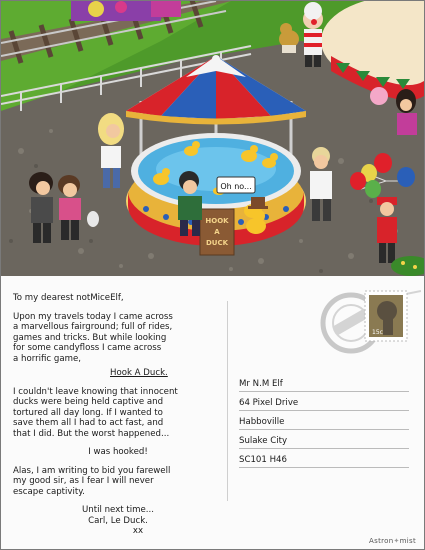 The image size is (425, 550). What do you see at coordinates (324, 423) in the screenshot?
I see `address-town: Habboville` at bounding box center [324, 423].